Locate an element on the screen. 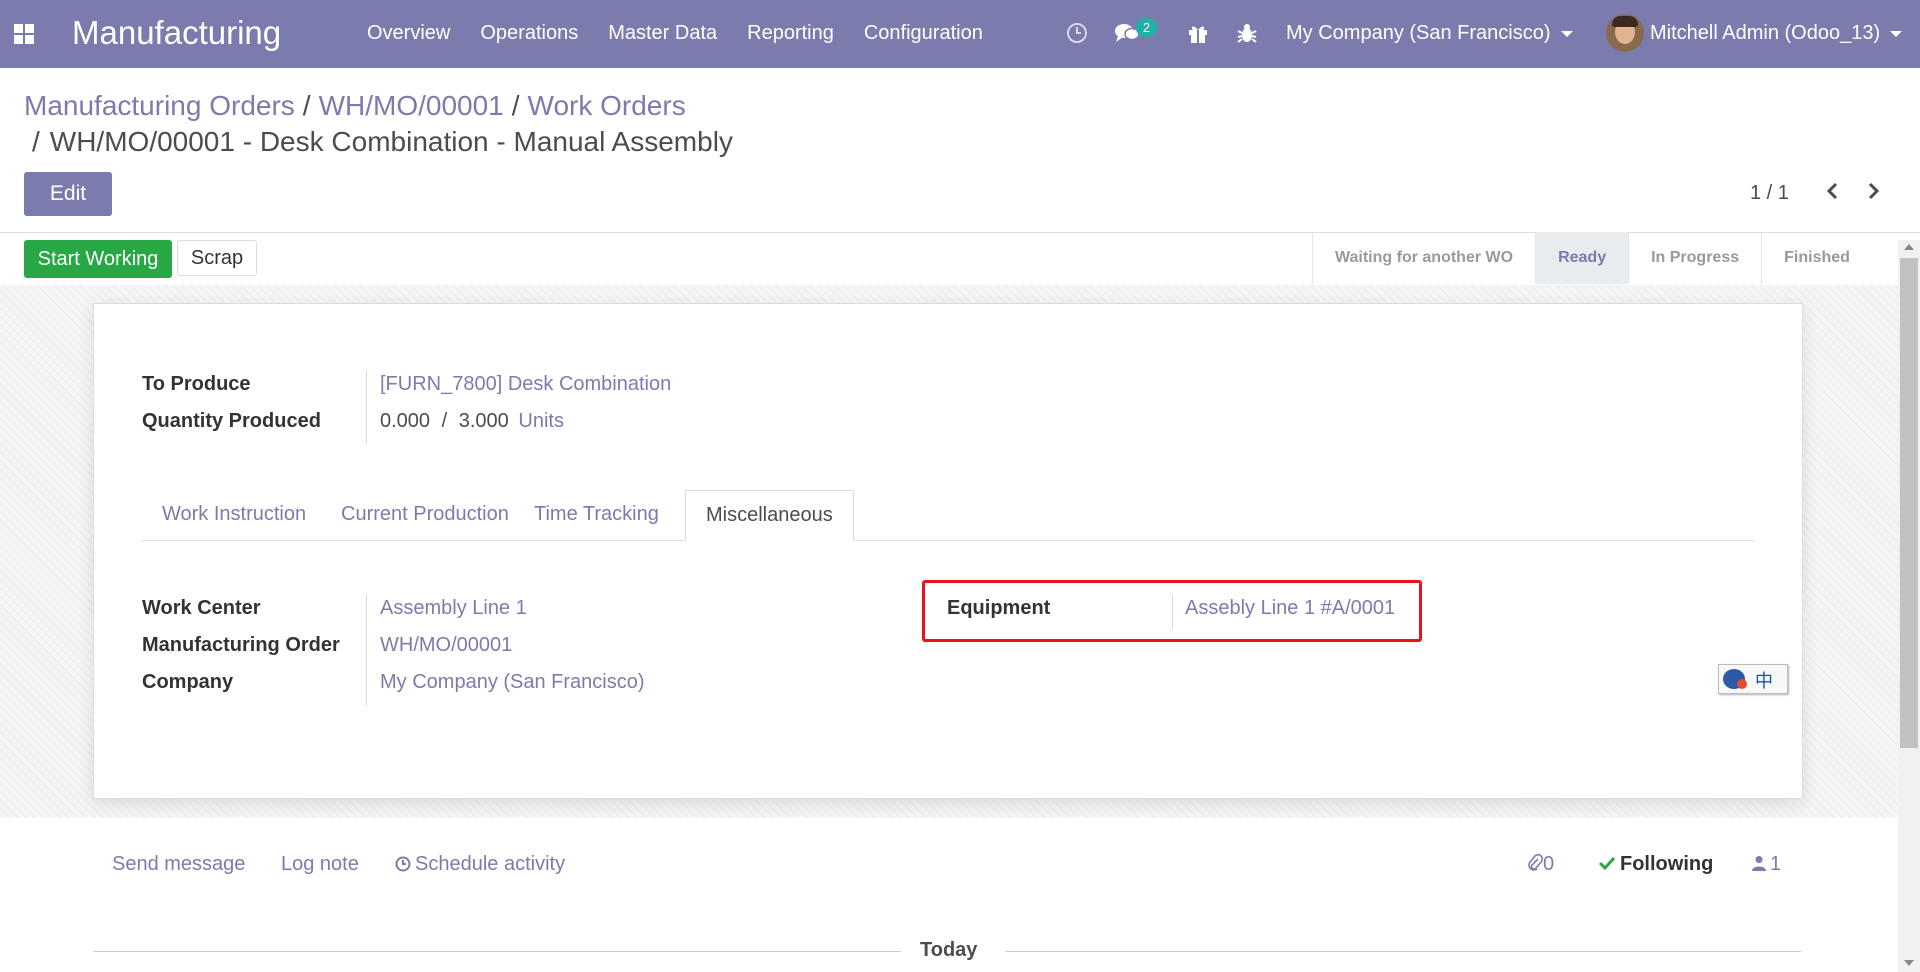 The width and height of the screenshot is (1920, 972). manufacturing-order-label: Manufacturing Order is located at coordinates (241, 645).